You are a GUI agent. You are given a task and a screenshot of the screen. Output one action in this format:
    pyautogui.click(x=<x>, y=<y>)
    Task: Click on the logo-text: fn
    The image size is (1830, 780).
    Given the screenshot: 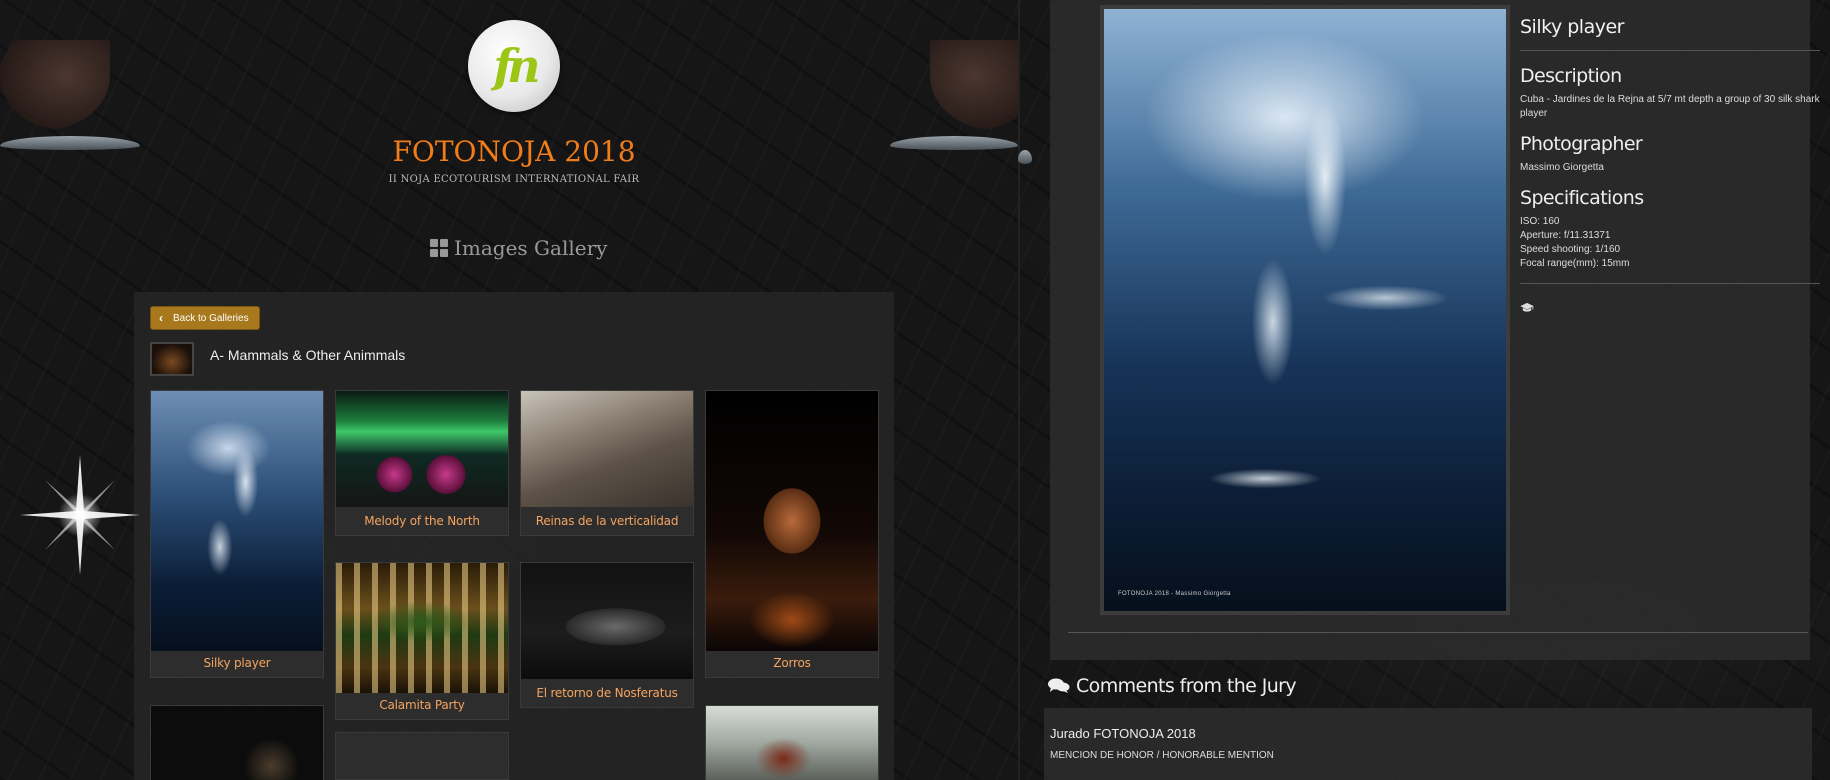 What is the action you would take?
    pyautogui.click(x=516, y=66)
    